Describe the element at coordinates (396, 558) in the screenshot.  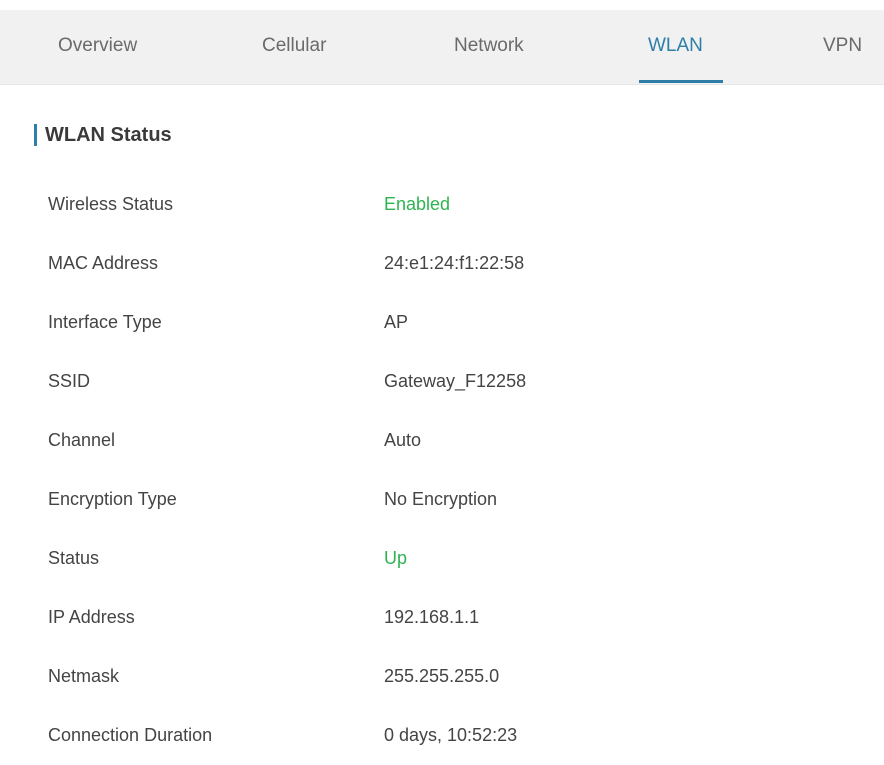
I see `row-value: Up` at that location.